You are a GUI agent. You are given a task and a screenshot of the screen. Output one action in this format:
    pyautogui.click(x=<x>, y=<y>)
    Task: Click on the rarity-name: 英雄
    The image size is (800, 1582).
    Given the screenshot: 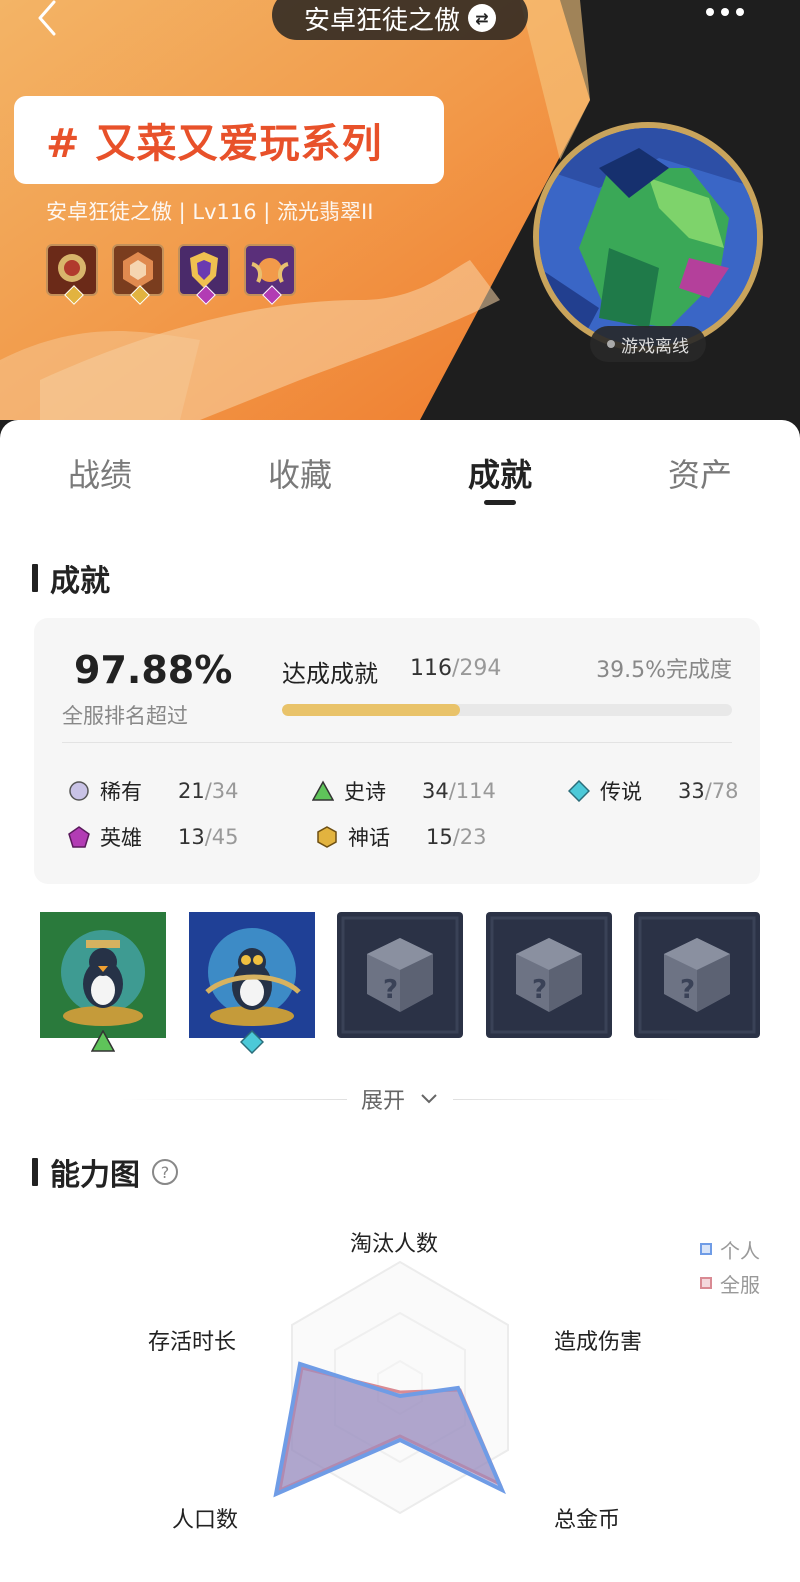 What is the action you would take?
    pyautogui.click(x=121, y=838)
    